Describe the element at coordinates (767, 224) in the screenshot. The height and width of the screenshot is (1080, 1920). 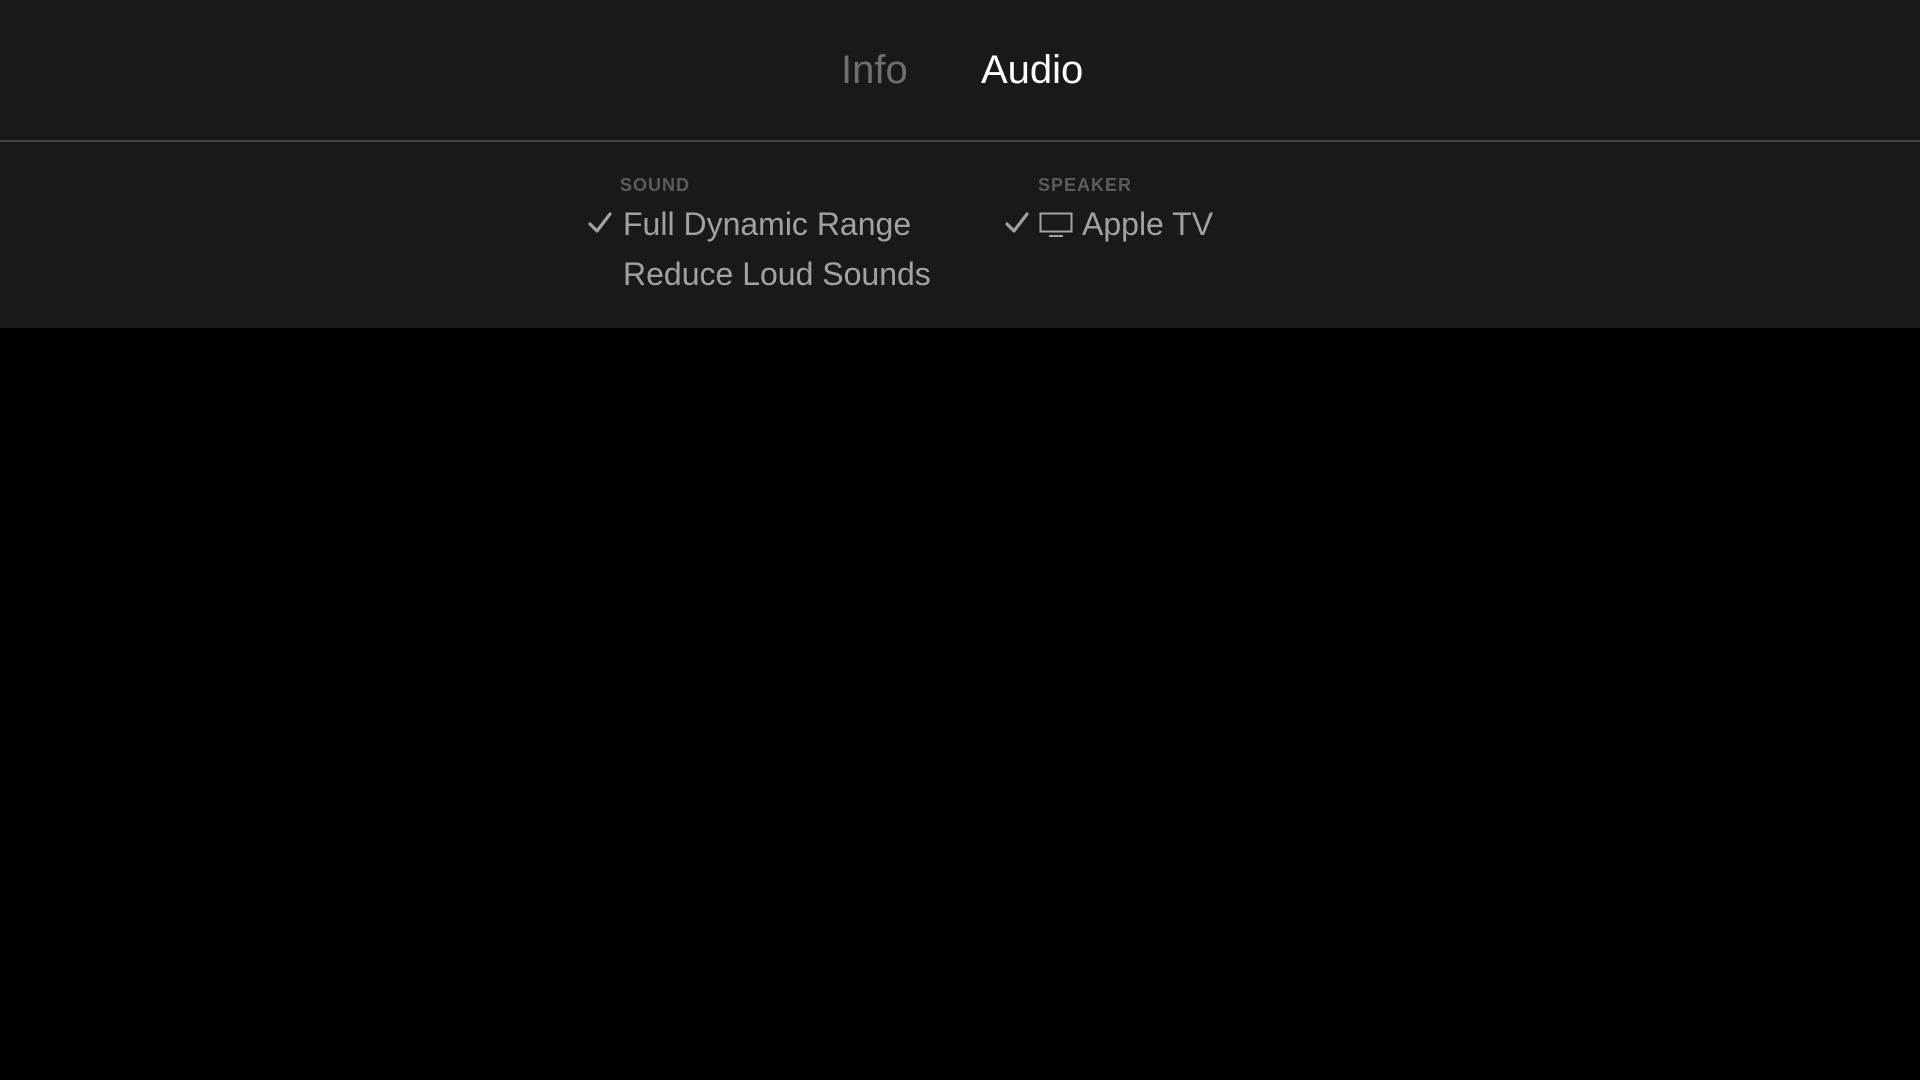
I see `option-label: Full Dynamic Range` at that location.